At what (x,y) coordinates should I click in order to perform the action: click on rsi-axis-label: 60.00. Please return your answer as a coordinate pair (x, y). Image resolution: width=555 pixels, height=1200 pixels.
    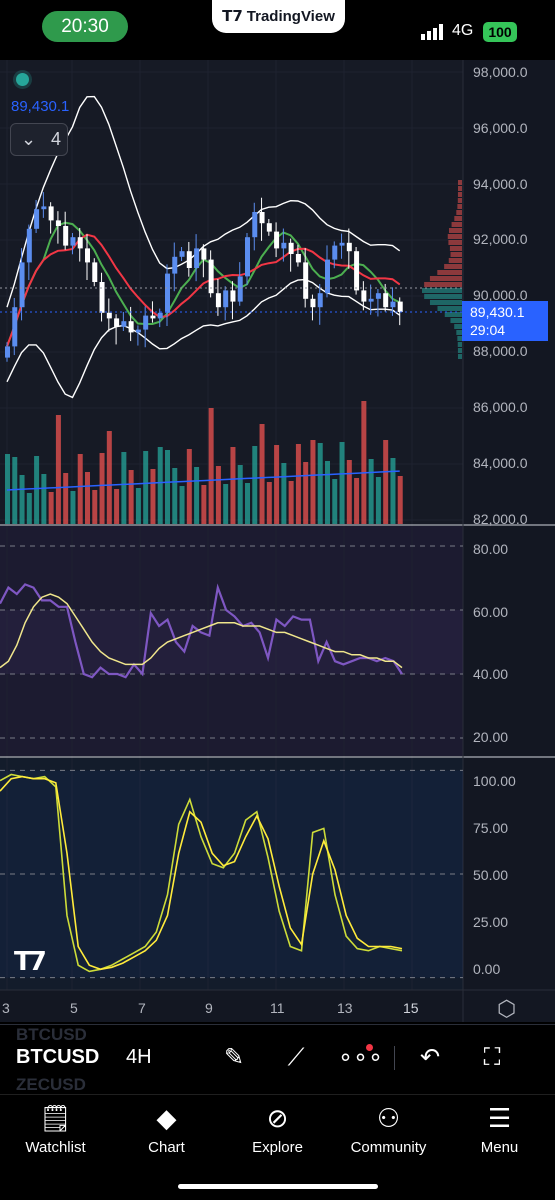
    Looking at the image, I should click on (491, 612).